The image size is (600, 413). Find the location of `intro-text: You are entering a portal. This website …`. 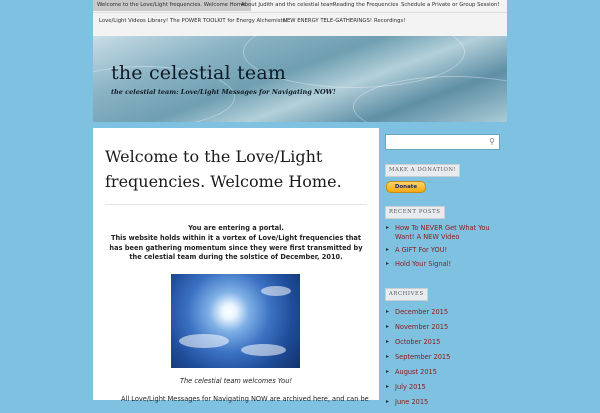

intro-text: You are entering a portal. This website … is located at coordinates (236, 243).